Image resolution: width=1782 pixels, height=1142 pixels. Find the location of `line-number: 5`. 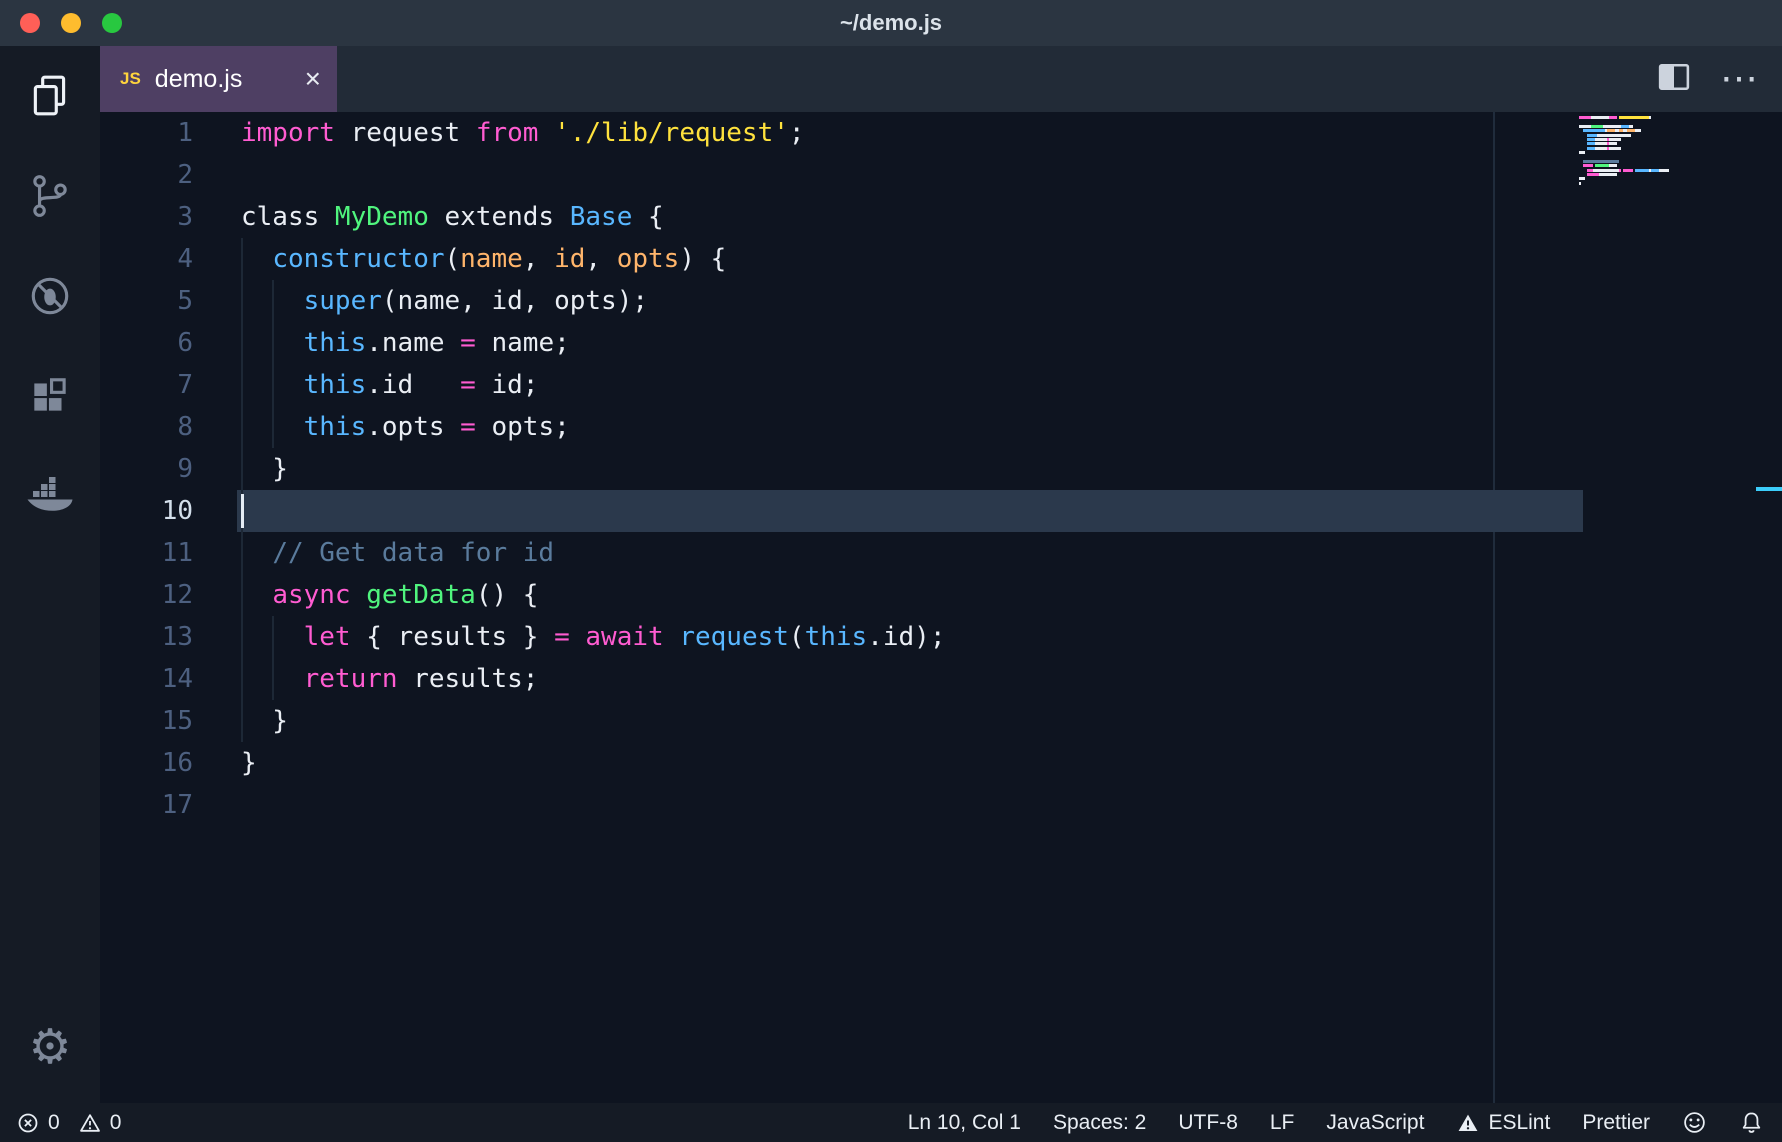

line-number: 5 is located at coordinates (146, 301).